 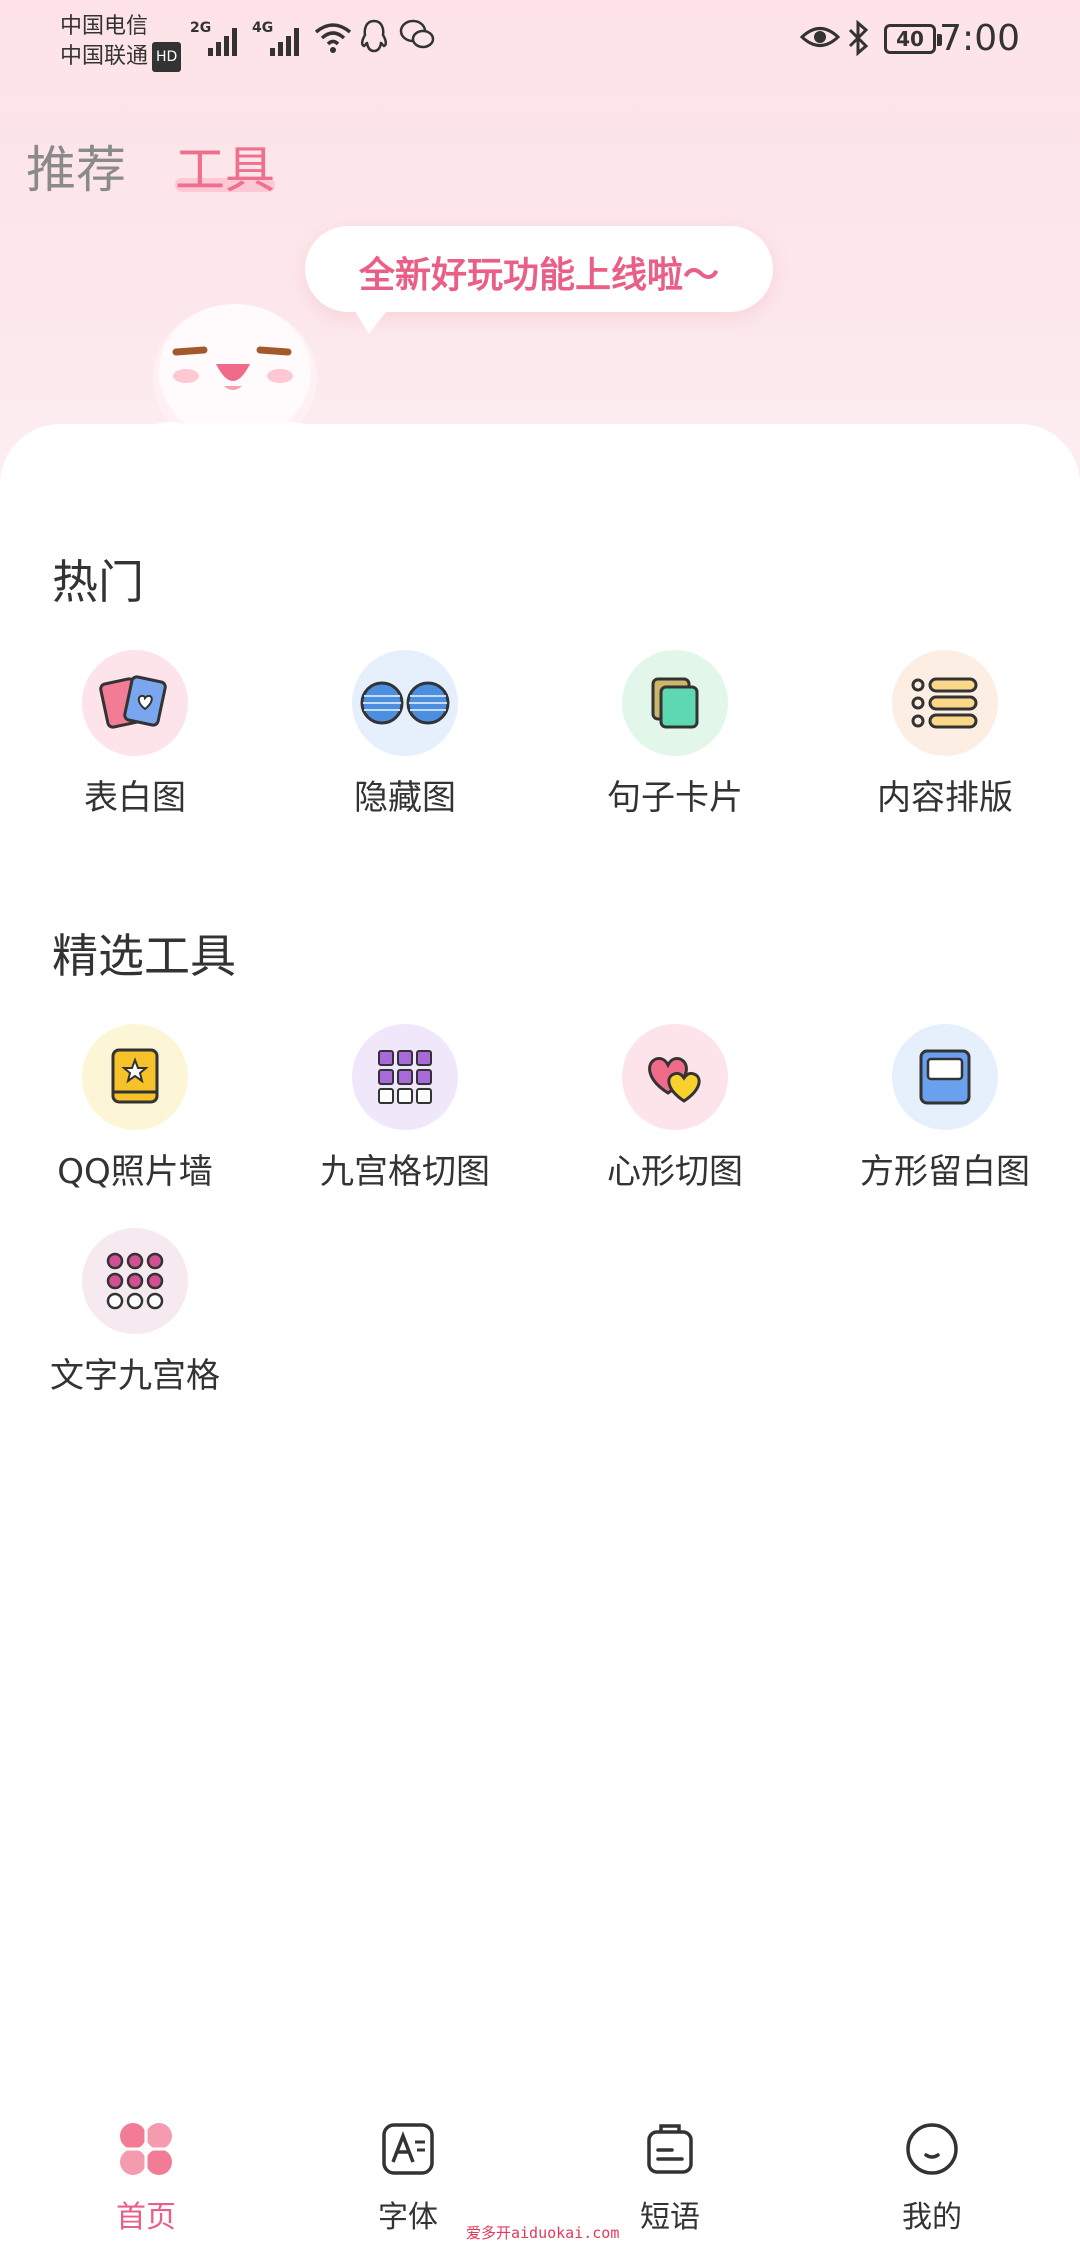 What do you see at coordinates (945, 1077) in the screenshot?
I see `square-frame-icon` at bounding box center [945, 1077].